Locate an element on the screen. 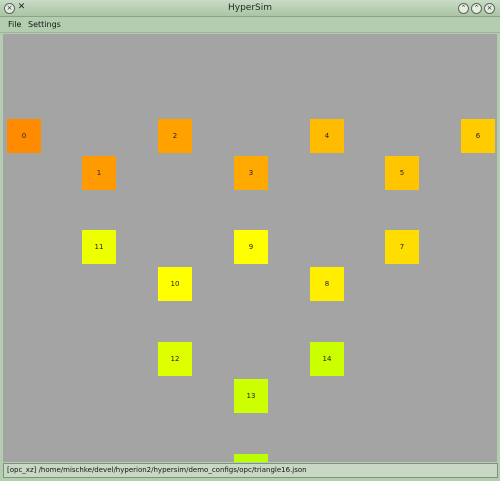  led-6: 6 is located at coordinates (478, 136).